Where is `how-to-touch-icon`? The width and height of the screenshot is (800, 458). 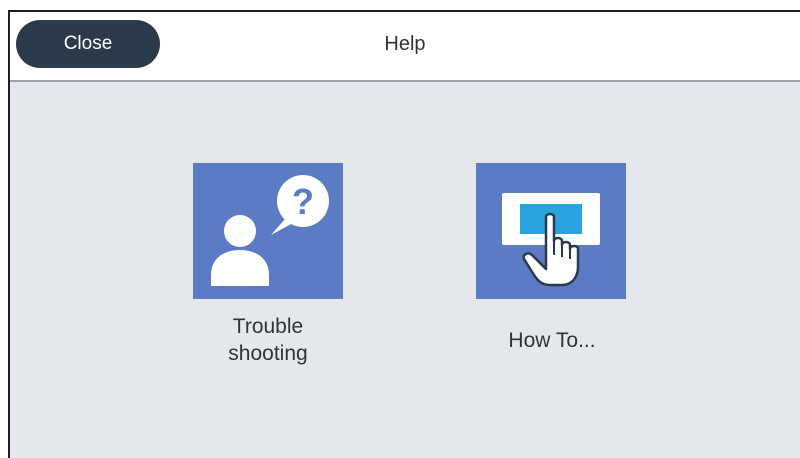
how-to-touch-icon is located at coordinates (551, 240).